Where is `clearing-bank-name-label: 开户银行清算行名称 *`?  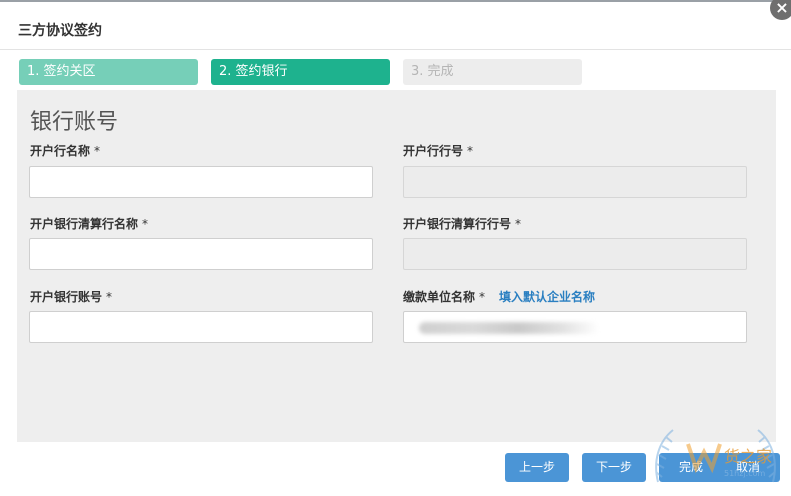
clearing-bank-name-label: 开户银行清算行名称 * is located at coordinates (89, 223).